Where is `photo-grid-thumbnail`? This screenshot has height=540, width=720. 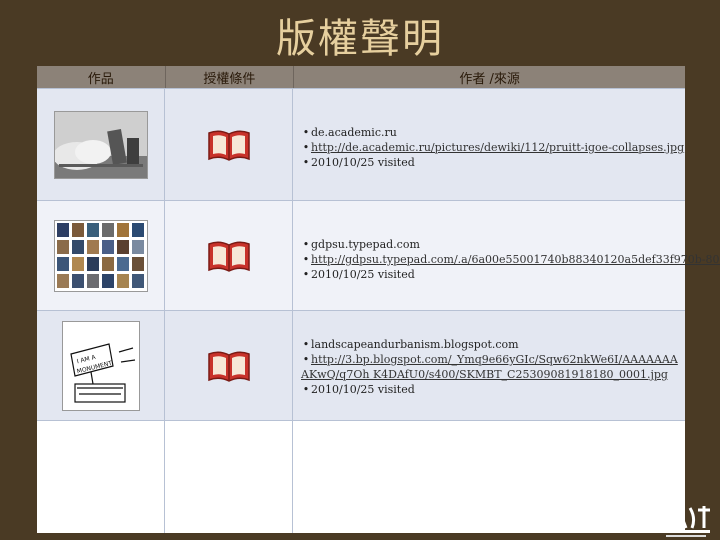
photo-grid-thumbnail is located at coordinates (100, 256).